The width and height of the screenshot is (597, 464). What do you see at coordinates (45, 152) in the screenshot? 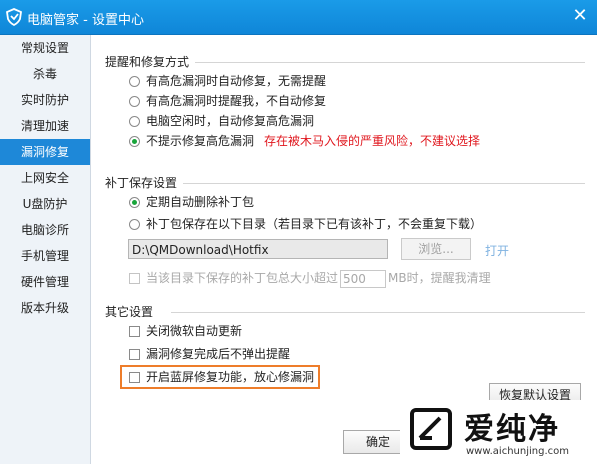
I see `sidebar-item-vulnerability-fix: 漏洞修复` at bounding box center [45, 152].